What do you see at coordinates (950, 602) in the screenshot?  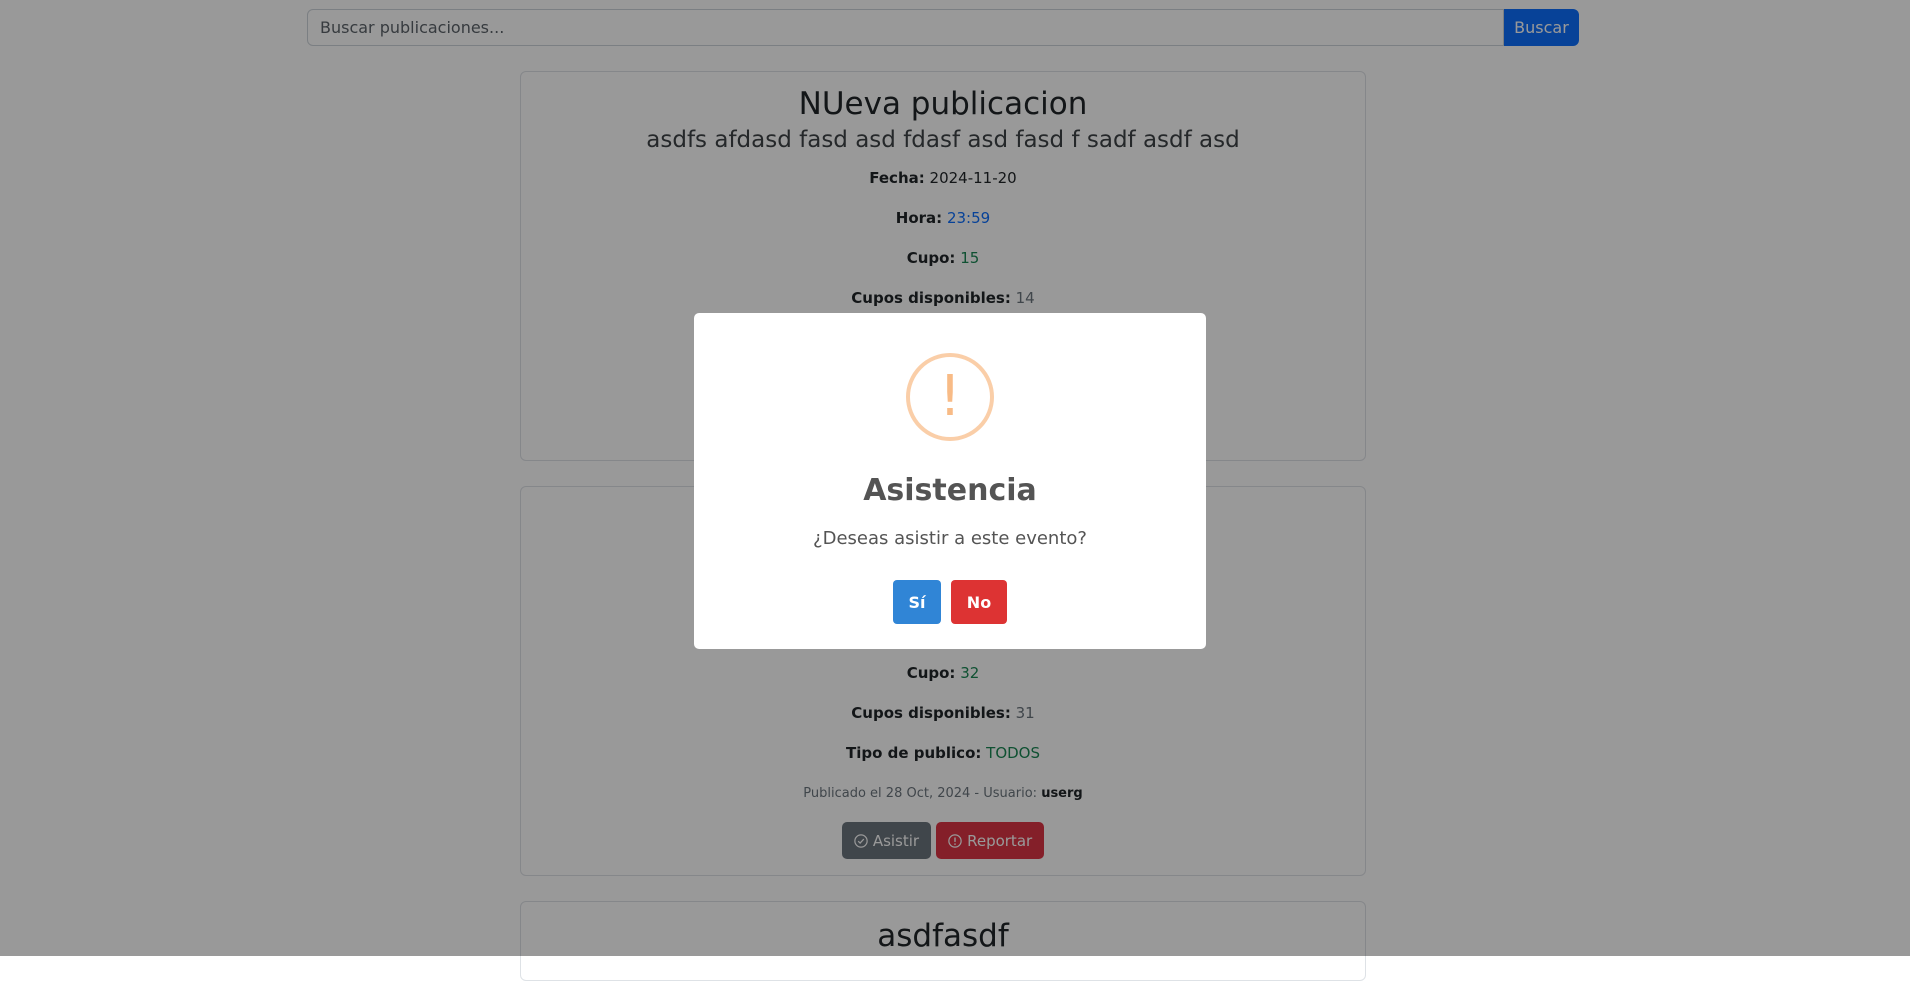 I see `dialog-actions: Sí No` at bounding box center [950, 602].